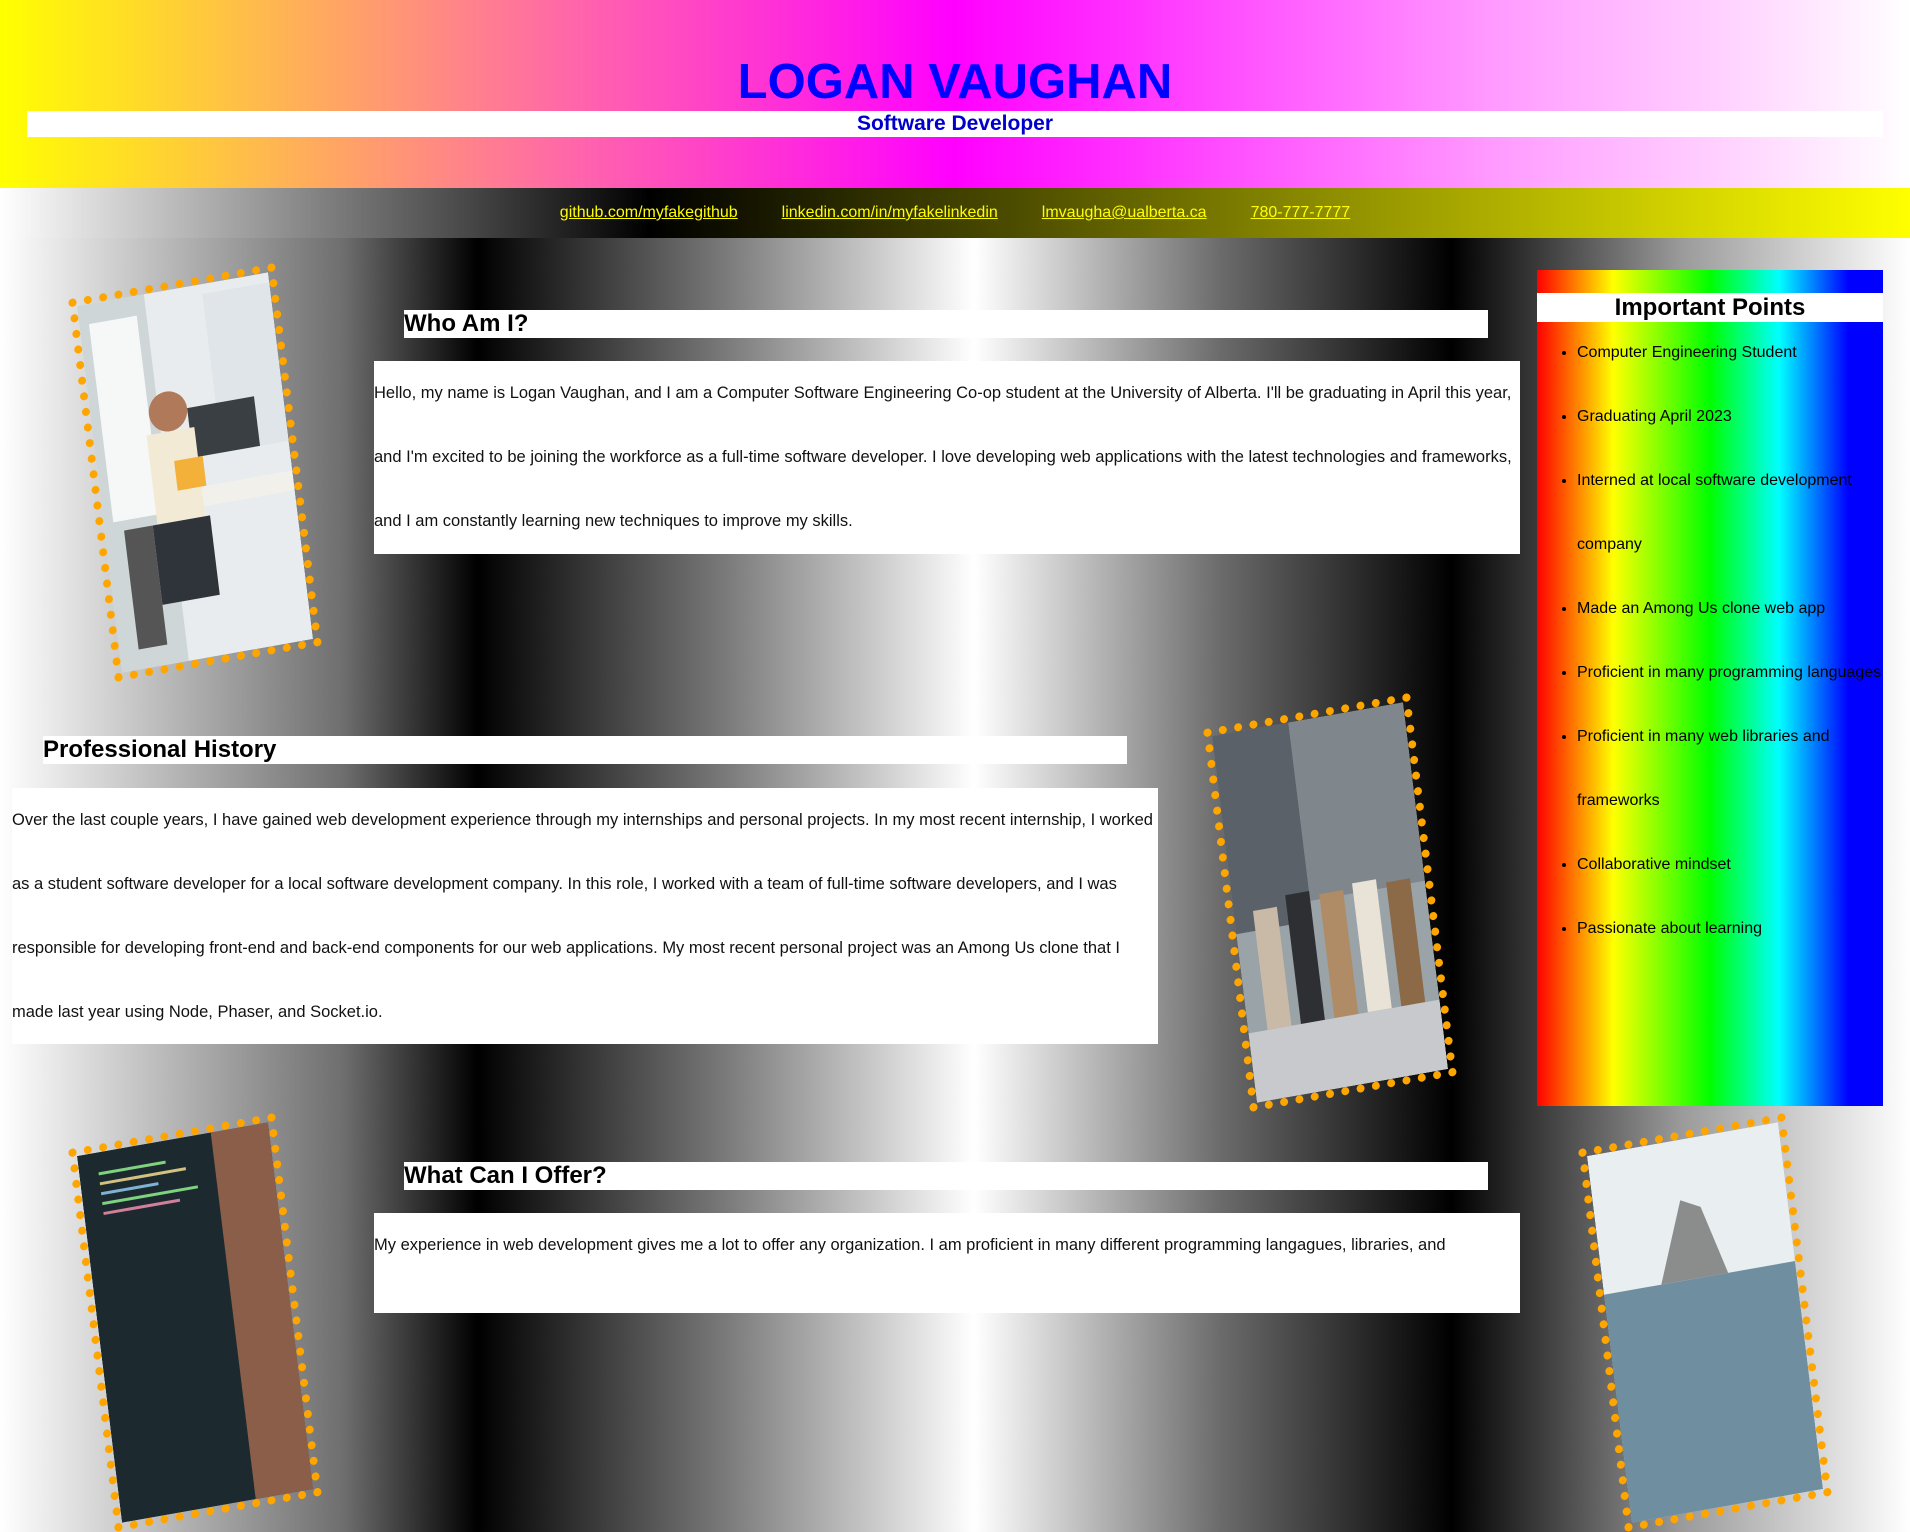  What do you see at coordinates (946, 324) in the screenshot?
I see `who-heading: Who Am I?` at bounding box center [946, 324].